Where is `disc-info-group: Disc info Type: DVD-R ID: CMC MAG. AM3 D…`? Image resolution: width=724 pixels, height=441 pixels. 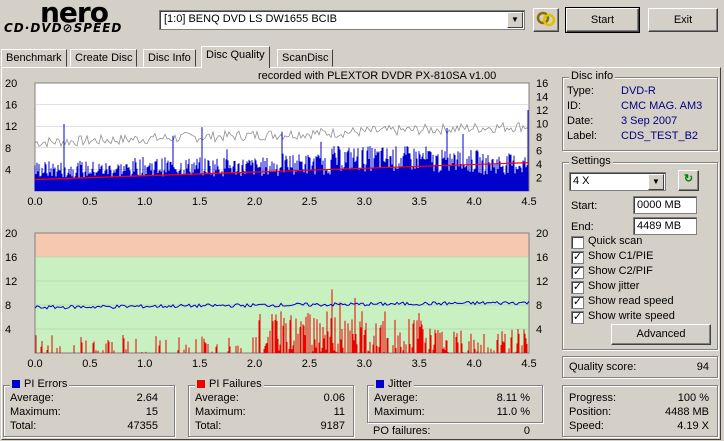
disc-info-group: Disc info Type: DVD-R ID: CMC MAG. AM3 D… is located at coordinates (640, 110).